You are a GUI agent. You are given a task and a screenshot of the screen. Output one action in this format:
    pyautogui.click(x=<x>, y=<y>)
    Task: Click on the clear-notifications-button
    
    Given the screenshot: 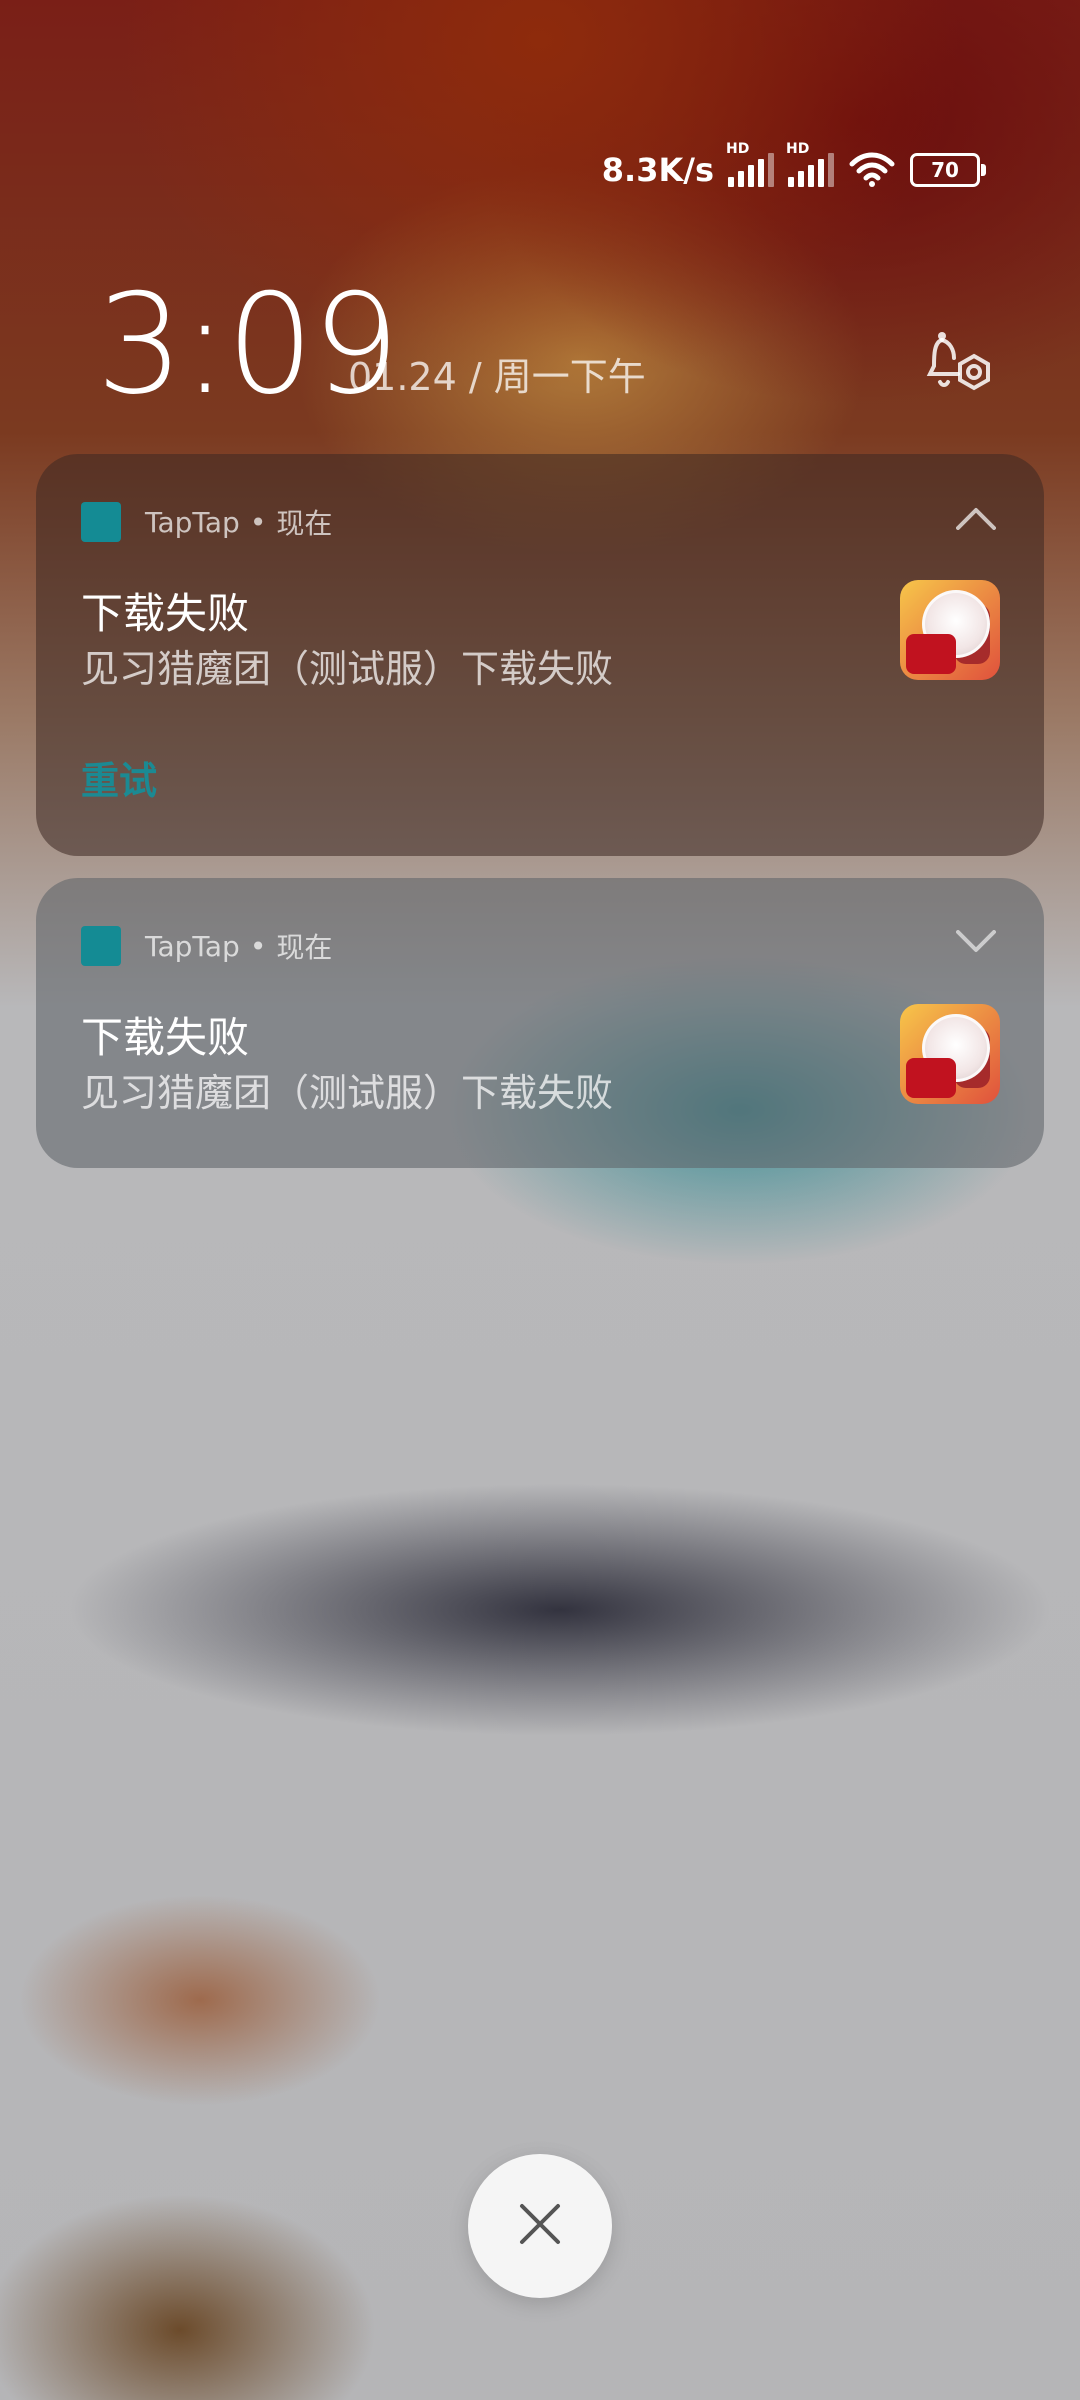 What is the action you would take?
    pyautogui.click(x=540, y=2226)
    